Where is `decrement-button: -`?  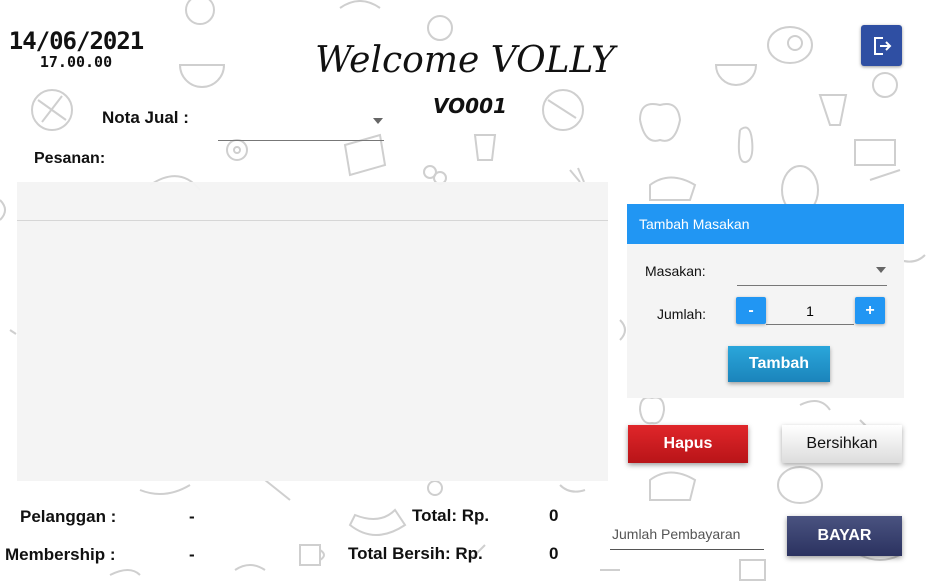
decrement-button: - is located at coordinates (751, 310).